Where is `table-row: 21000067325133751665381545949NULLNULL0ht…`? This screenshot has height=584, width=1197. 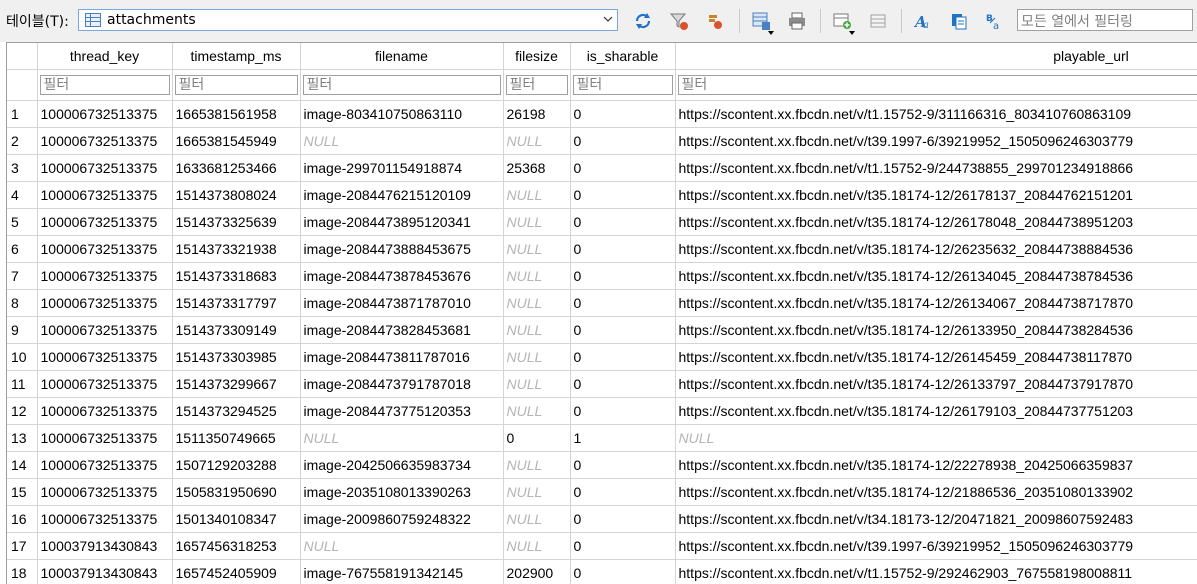
table-row: 21000067325133751665381545949NULLNULL0ht… is located at coordinates (602, 141).